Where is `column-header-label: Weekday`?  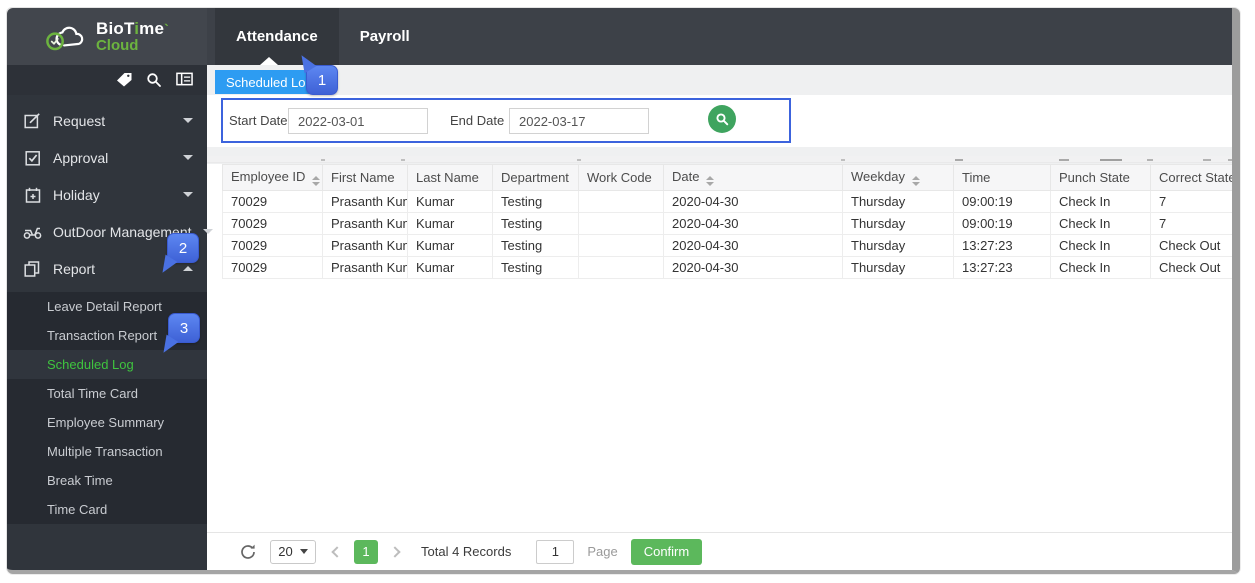
column-header-label: Weekday is located at coordinates (878, 176).